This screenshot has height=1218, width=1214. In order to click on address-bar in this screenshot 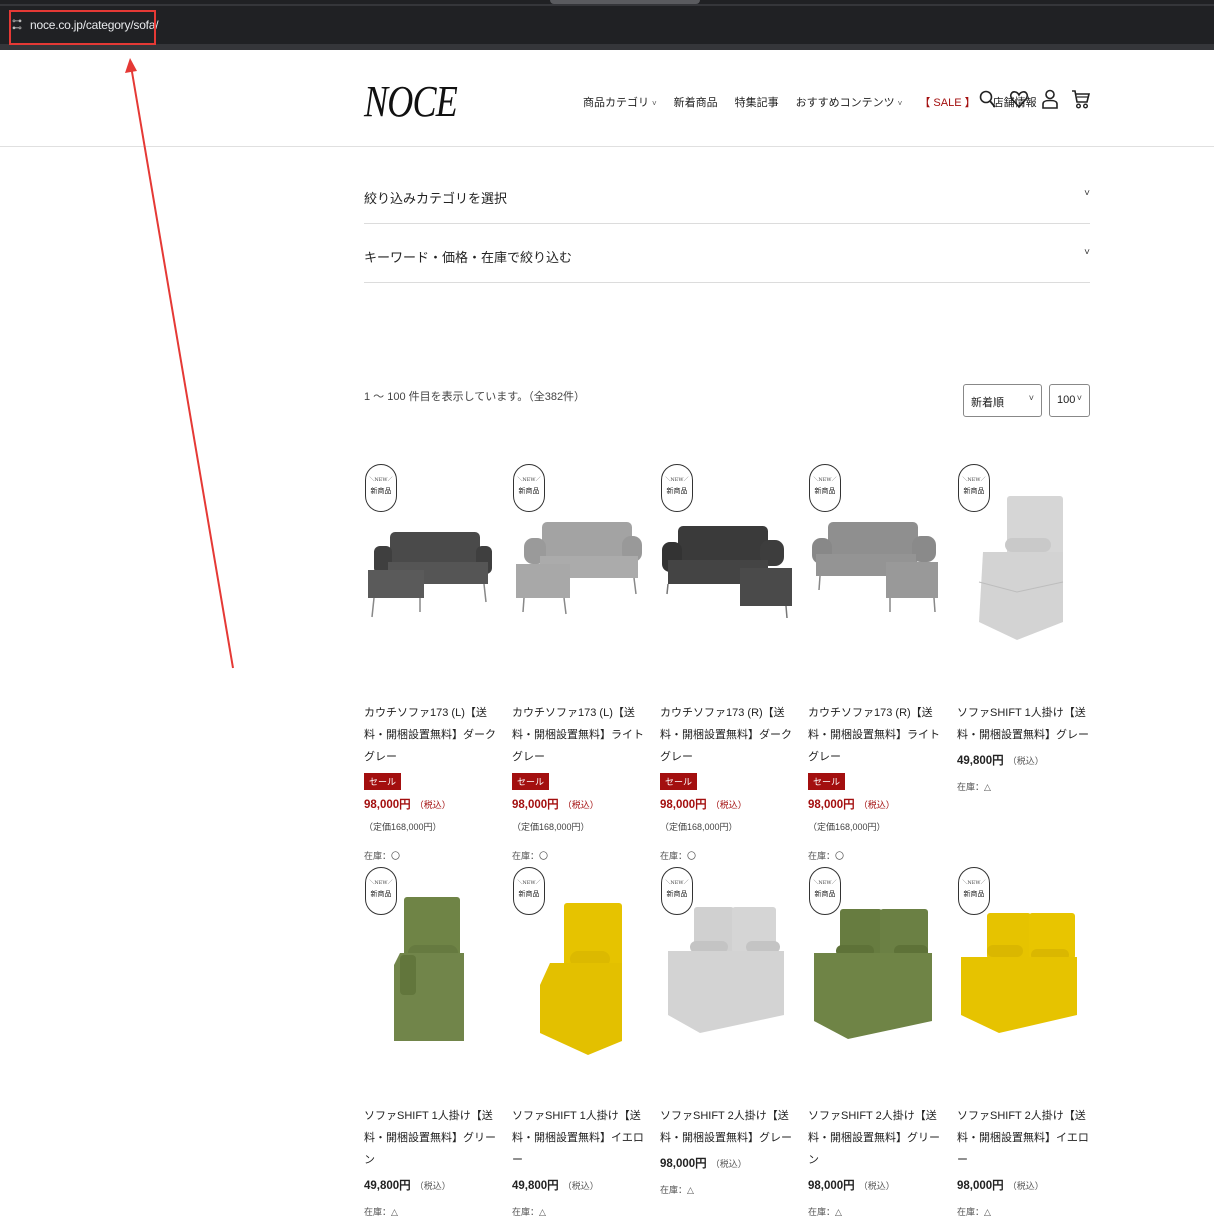, I will do `click(607, 25)`.